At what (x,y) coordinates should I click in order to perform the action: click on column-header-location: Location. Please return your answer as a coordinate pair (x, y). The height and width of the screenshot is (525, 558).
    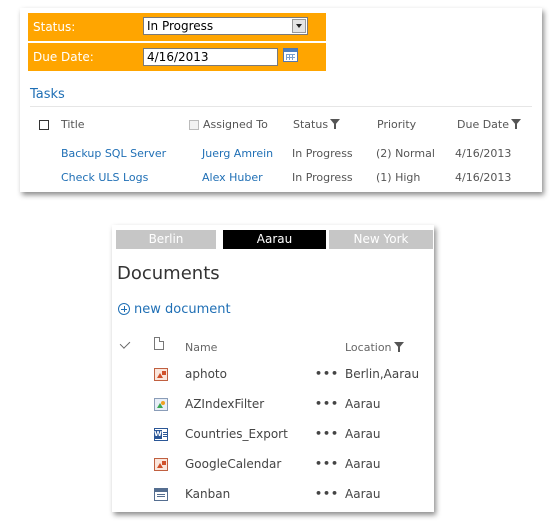
    Looking at the image, I should click on (374, 347).